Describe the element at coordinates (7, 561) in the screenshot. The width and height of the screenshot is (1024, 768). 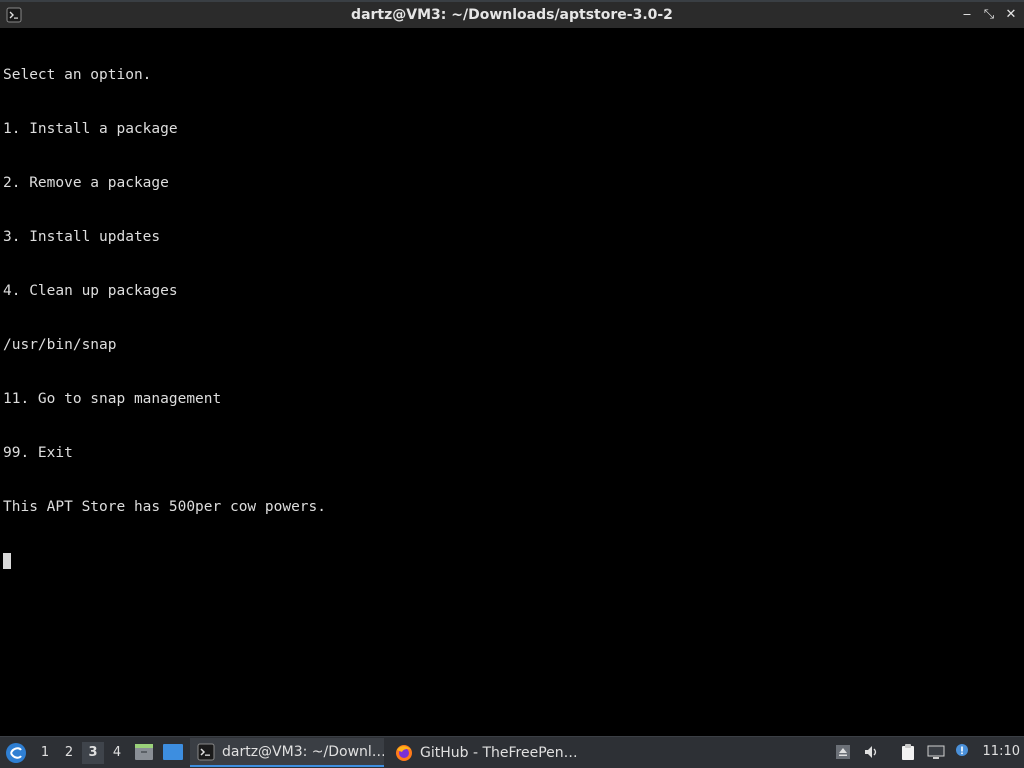
I see `text-cursor` at that location.